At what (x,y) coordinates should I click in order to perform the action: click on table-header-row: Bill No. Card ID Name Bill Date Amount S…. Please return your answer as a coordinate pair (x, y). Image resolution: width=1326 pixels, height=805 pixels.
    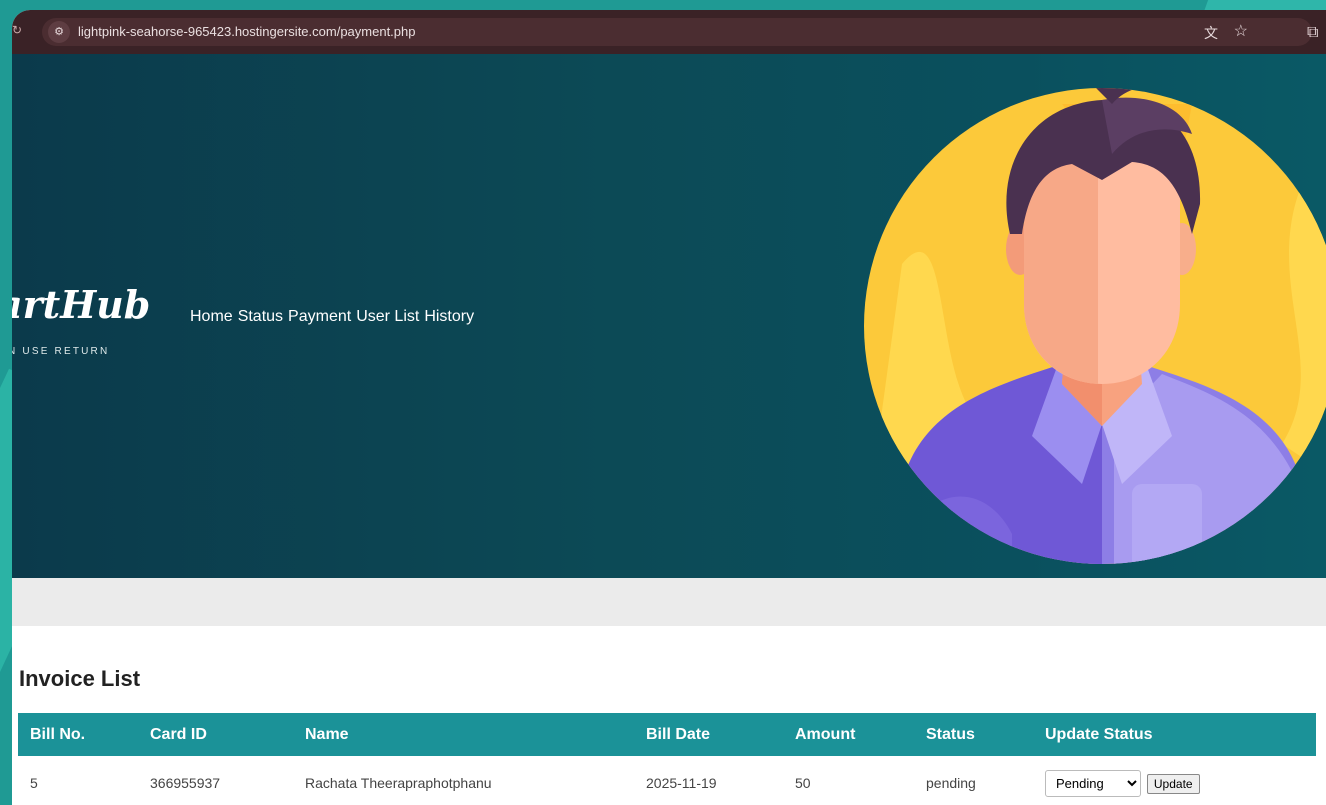
    Looking at the image, I should click on (667, 734).